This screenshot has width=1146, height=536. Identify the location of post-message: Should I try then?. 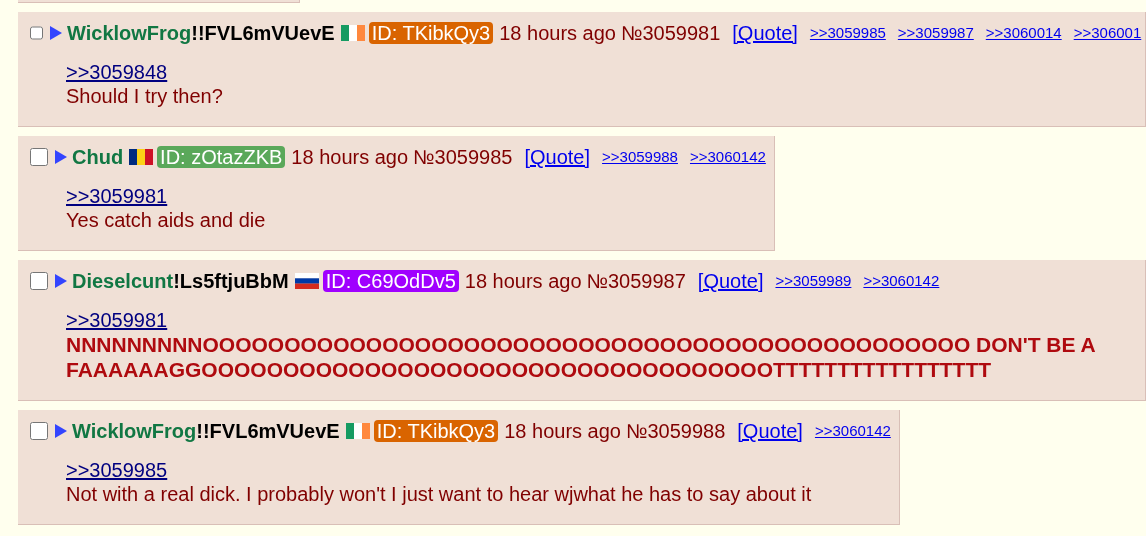
(145, 96).